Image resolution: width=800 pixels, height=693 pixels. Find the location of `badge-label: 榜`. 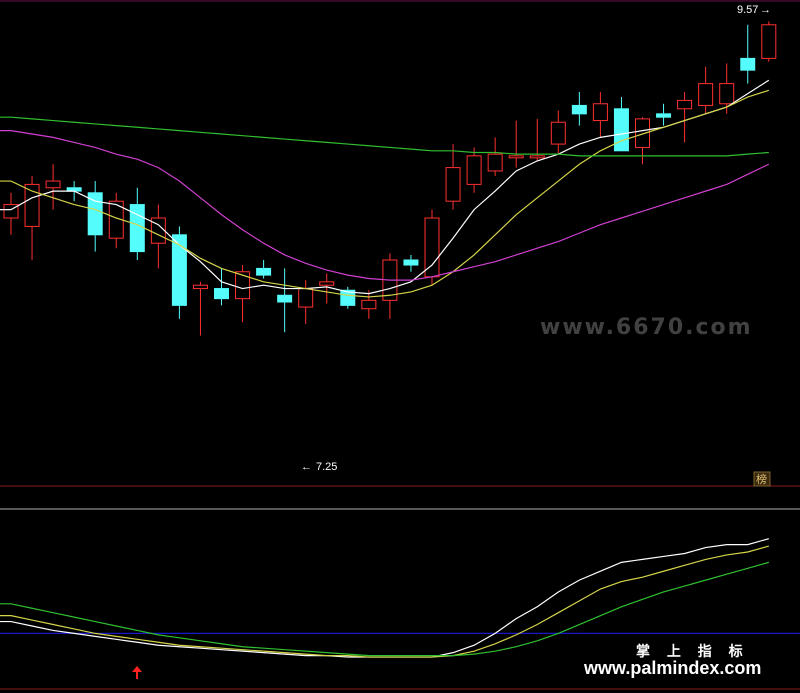

badge-label: 榜 is located at coordinates (761, 479).